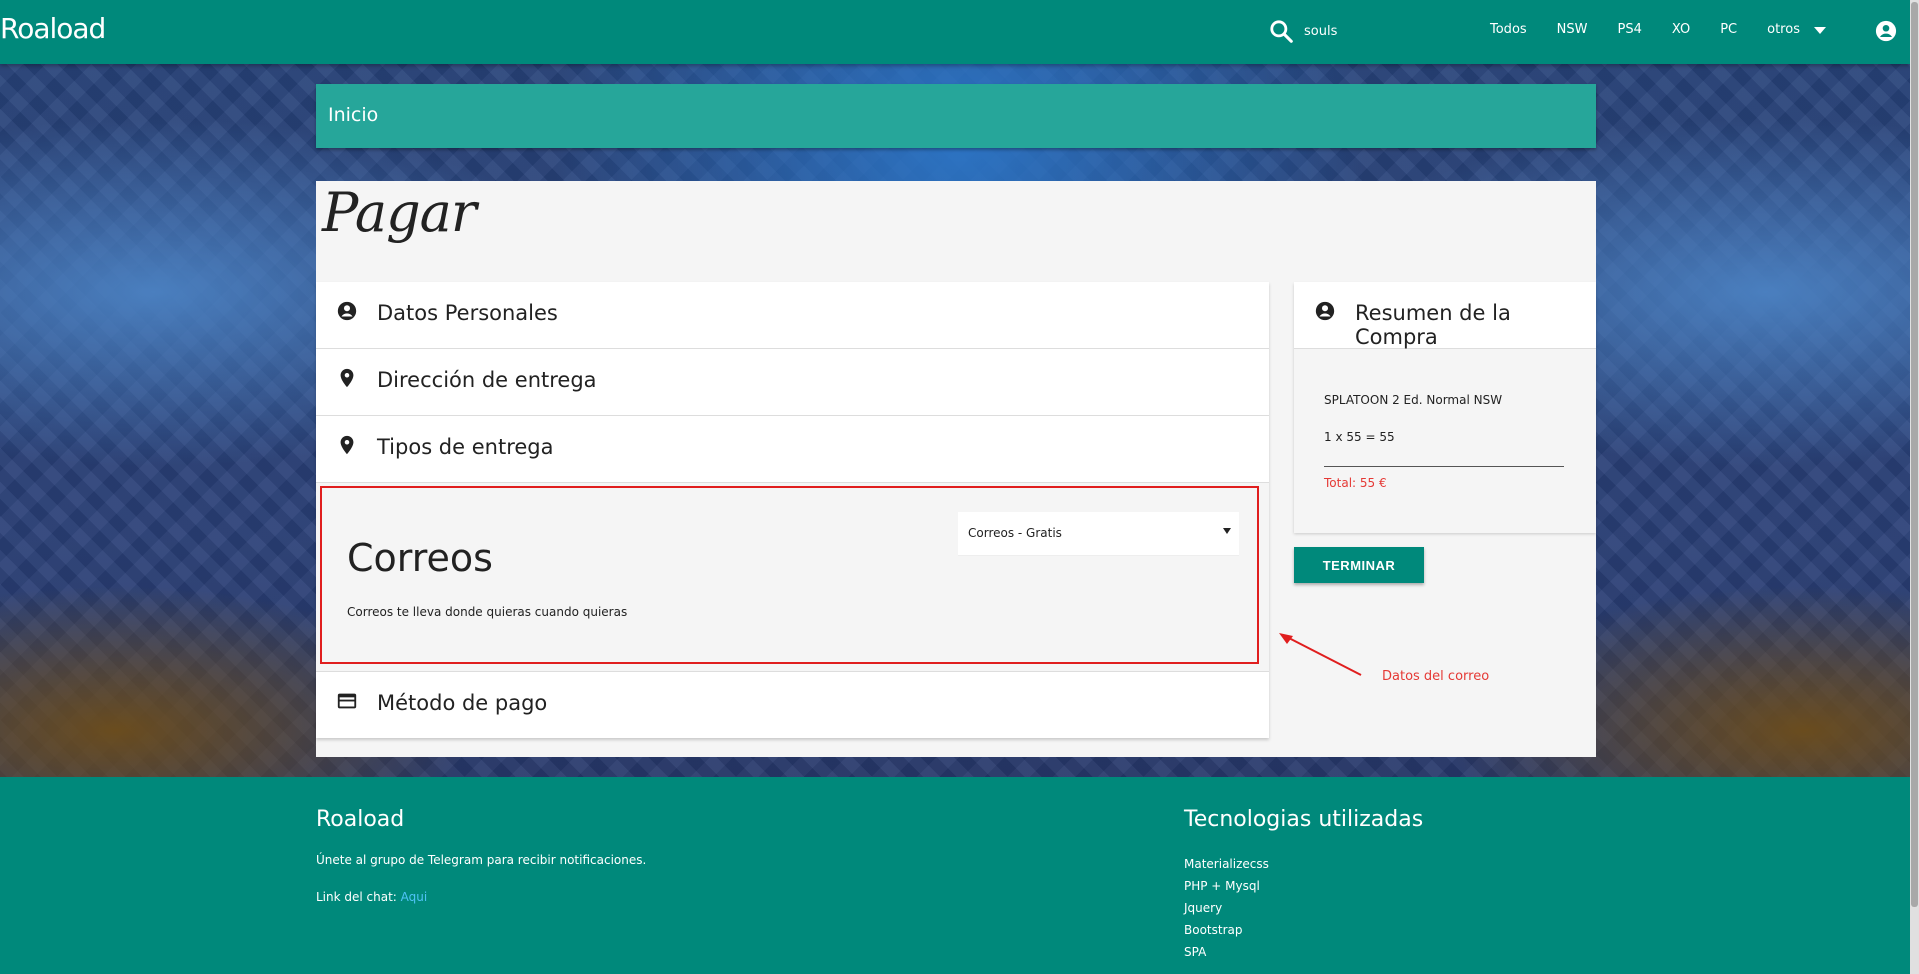 The width and height of the screenshot is (1919, 974). What do you see at coordinates (1572, 29) in the screenshot?
I see `nav-link-nsw: NSW` at bounding box center [1572, 29].